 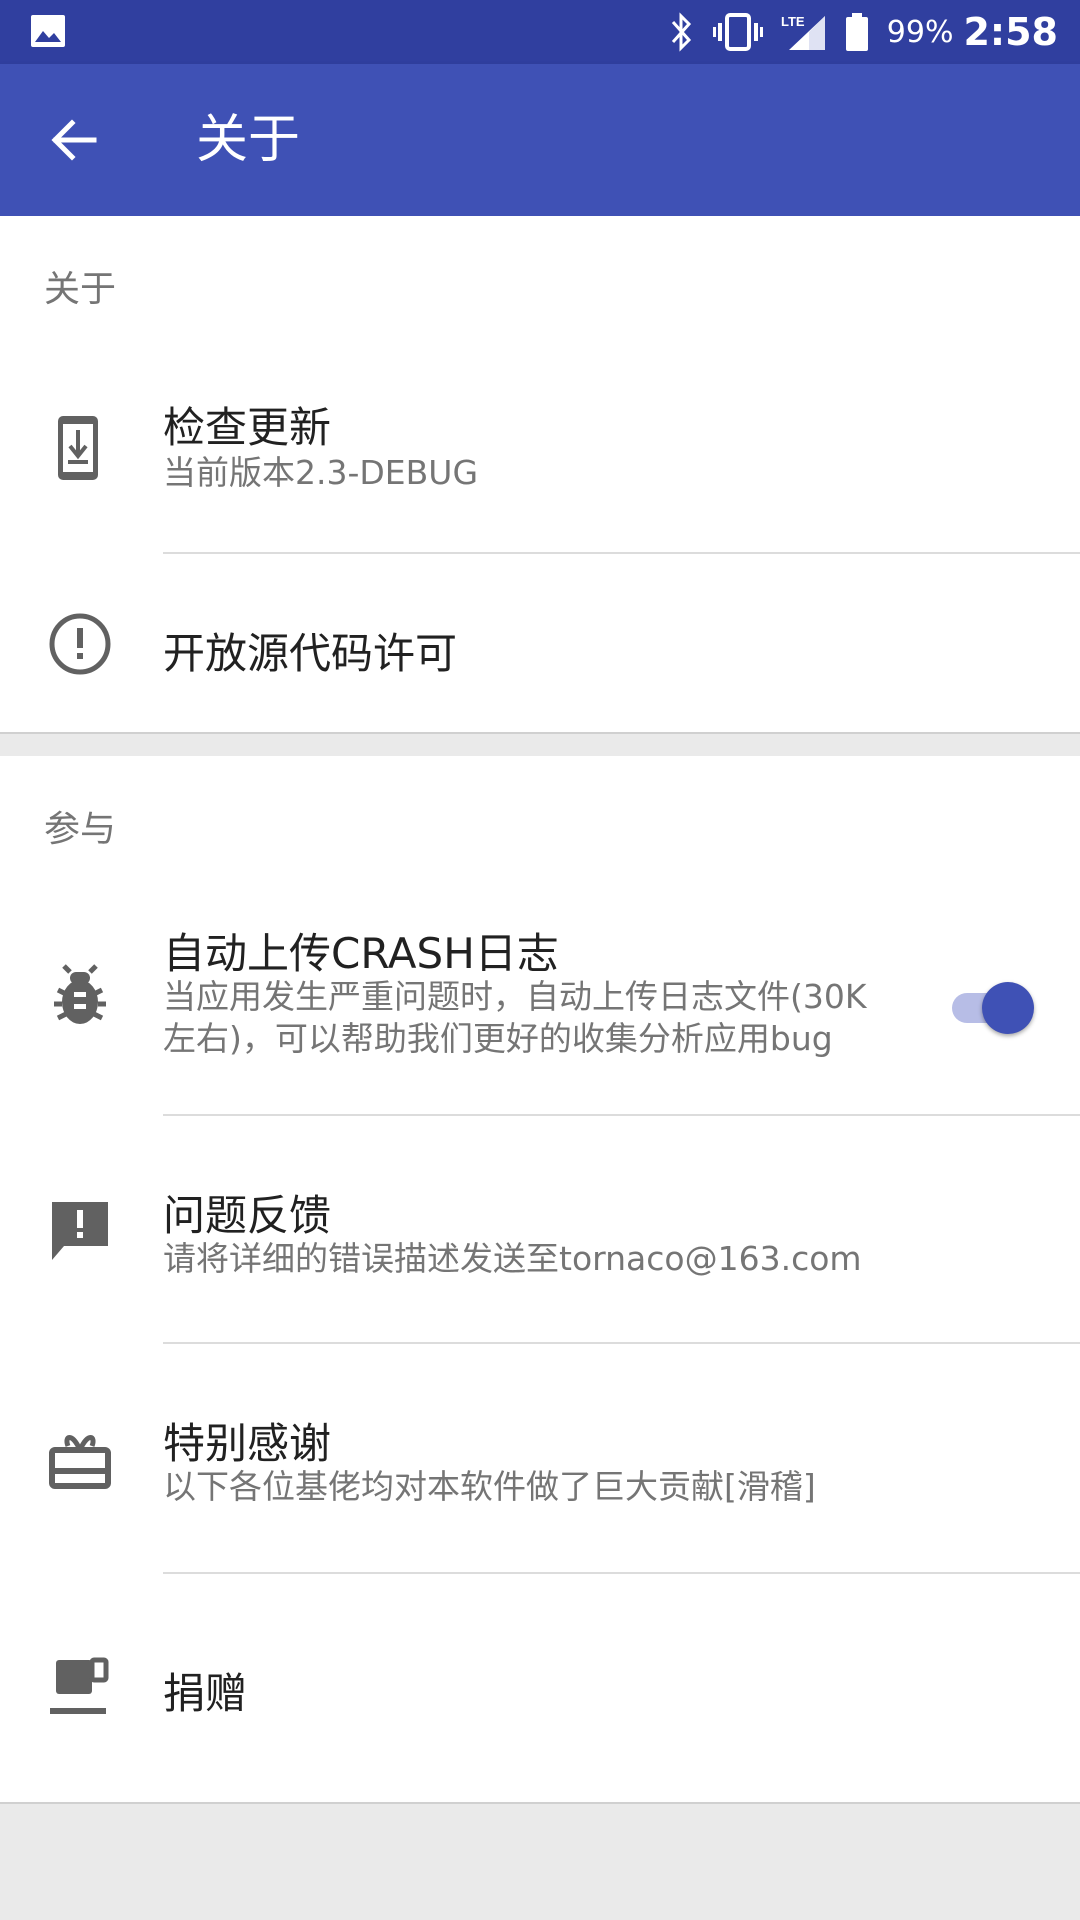 What do you see at coordinates (540, 1230) in the screenshot?
I see `feedback-item: 问题反馈 请将详细的错误描述发送至tornaco@163.com` at bounding box center [540, 1230].